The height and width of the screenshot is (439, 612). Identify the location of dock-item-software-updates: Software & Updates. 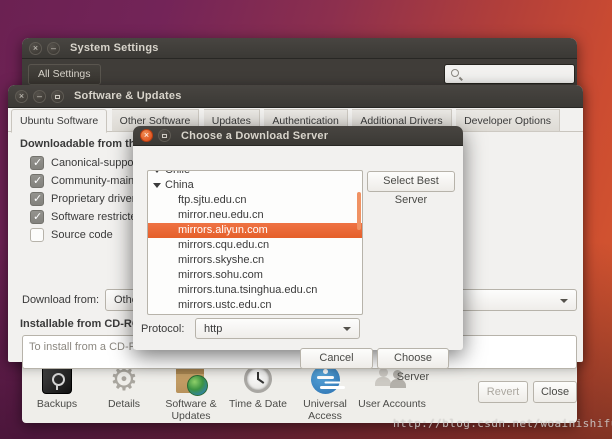
(191, 392).